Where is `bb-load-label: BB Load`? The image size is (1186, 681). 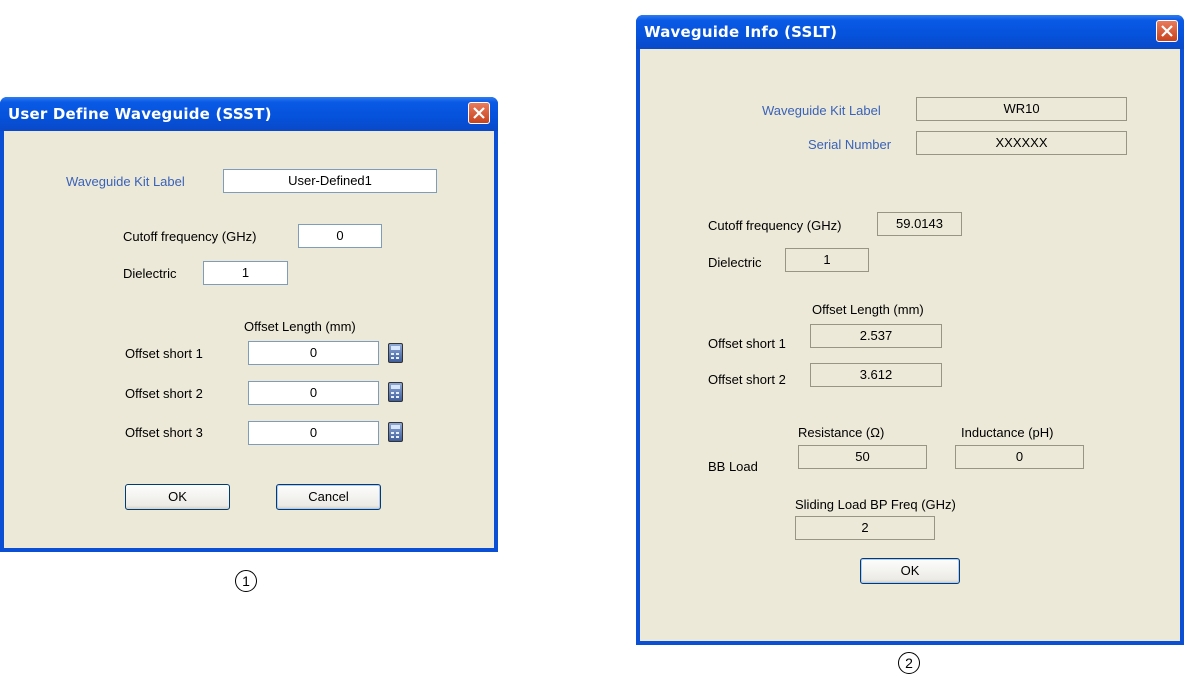 bb-load-label: BB Load is located at coordinates (733, 466).